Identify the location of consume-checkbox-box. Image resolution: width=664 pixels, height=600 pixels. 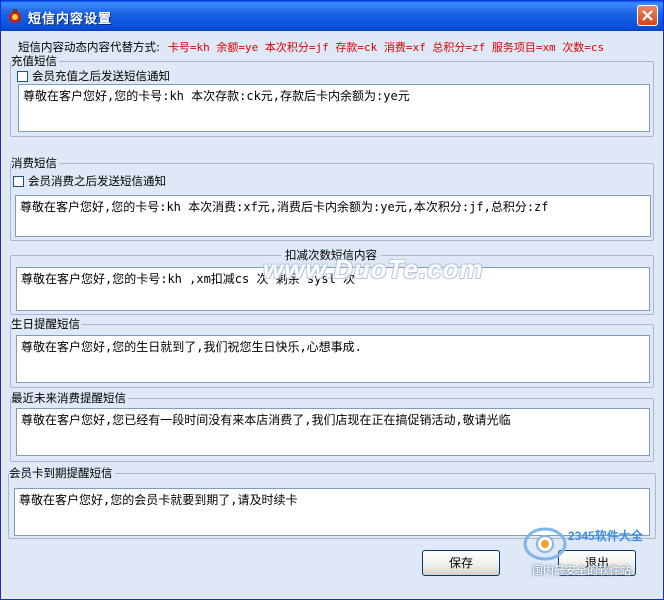
(18, 181).